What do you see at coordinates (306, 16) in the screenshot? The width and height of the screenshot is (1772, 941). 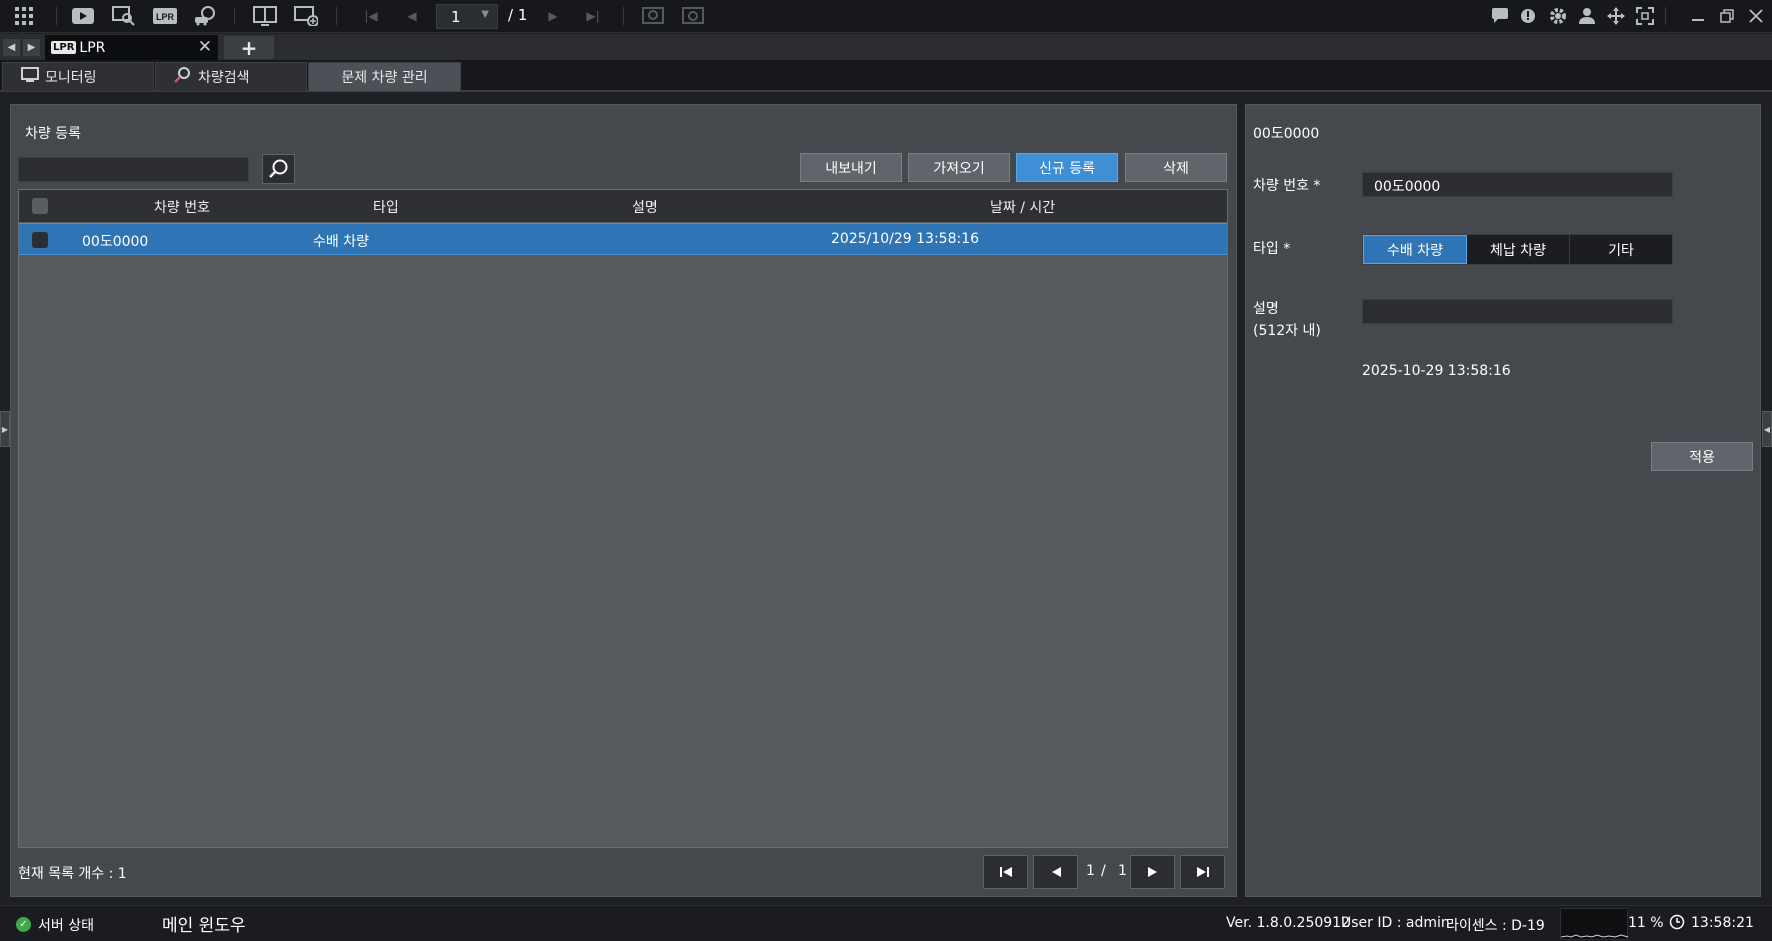 I see `add-monitor-icon` at bounding box center [306, 16].